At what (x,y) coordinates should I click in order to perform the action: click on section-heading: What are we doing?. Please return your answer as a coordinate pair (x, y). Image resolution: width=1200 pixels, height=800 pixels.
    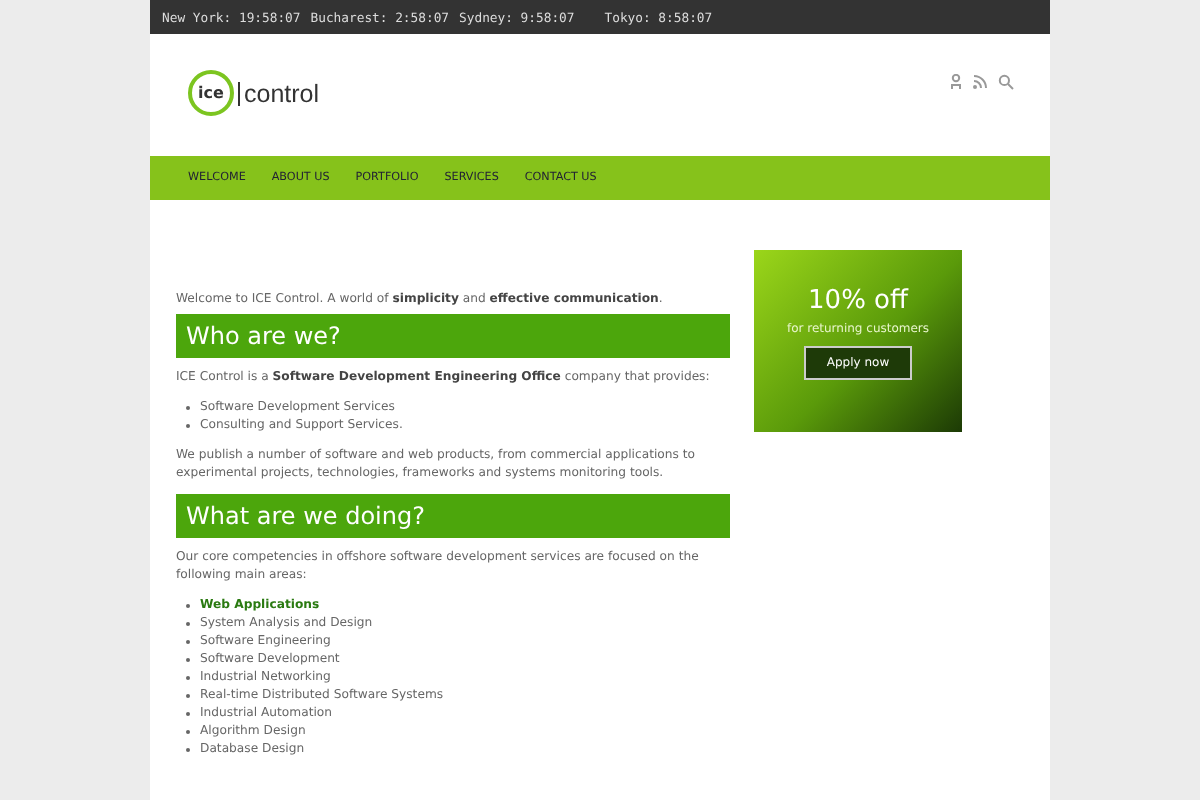
    Looking at the image, I should click on (453, 516).